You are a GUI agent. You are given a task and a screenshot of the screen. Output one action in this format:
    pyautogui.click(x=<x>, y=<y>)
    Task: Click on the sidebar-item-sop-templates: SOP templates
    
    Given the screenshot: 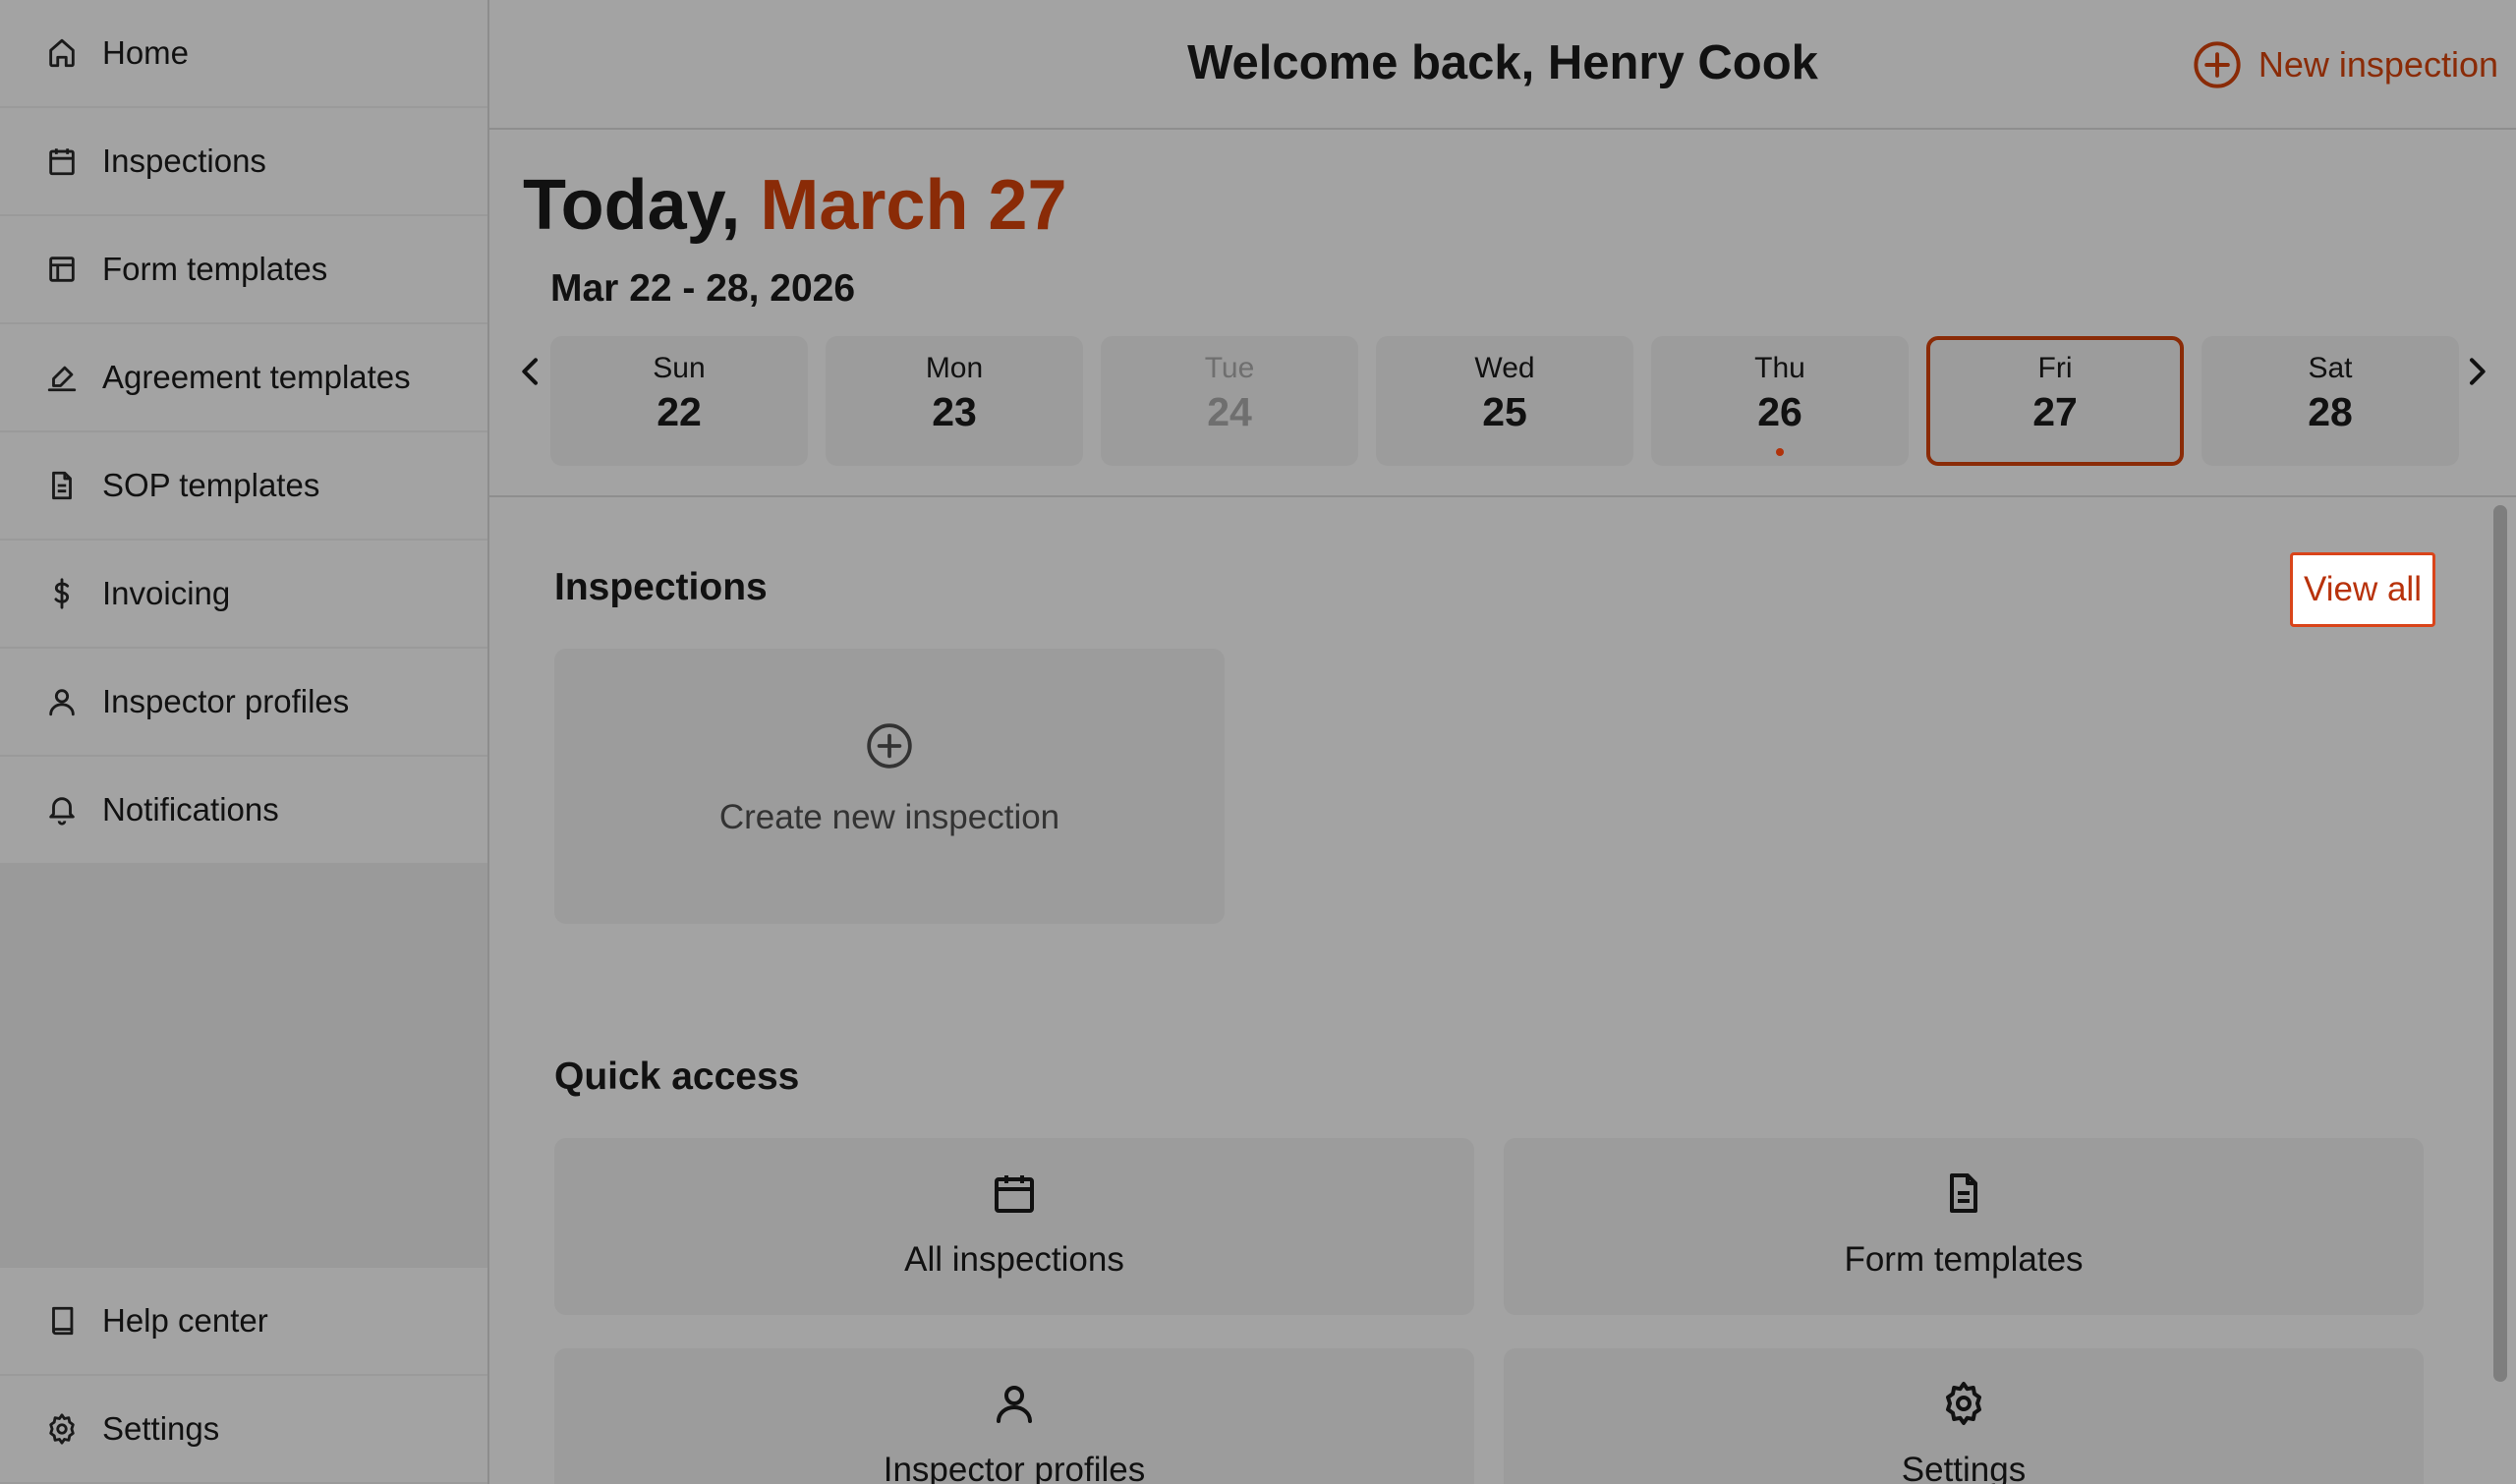 What is the action you would take?
    pyautogui.click(x=243, y=486)
    